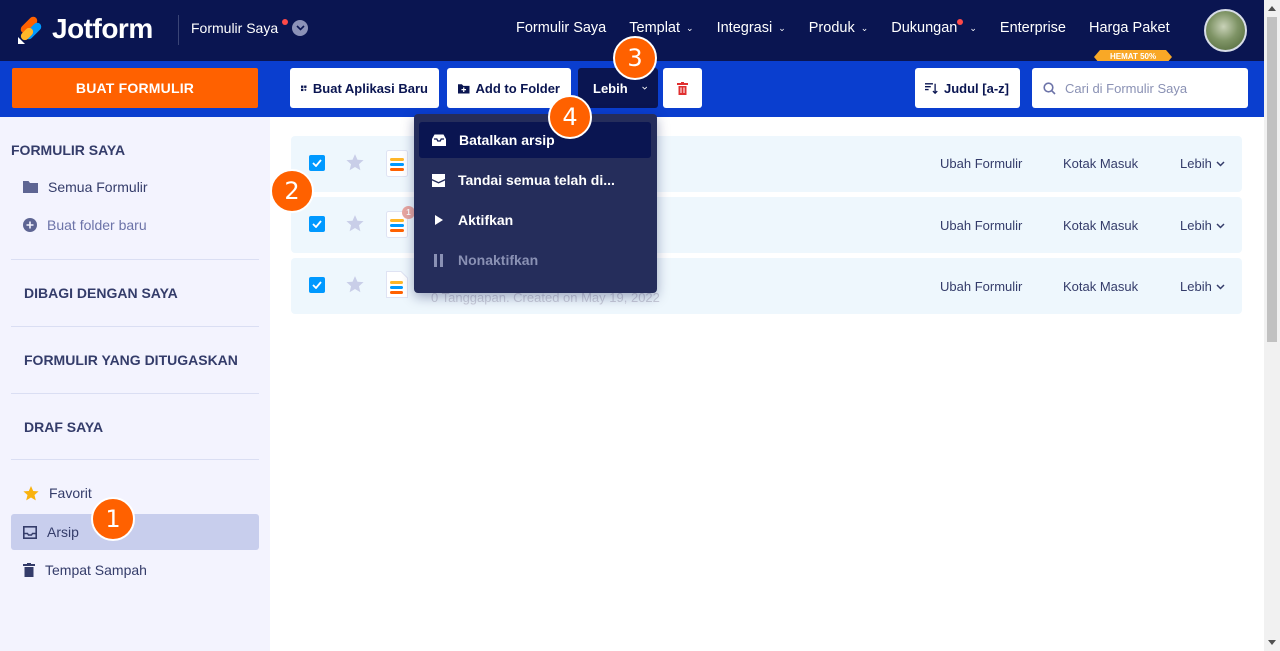 Image resolution: width=1280 pixels, height=651 pixels. I want to click on jotform-logo-icon, so click(30, 30).